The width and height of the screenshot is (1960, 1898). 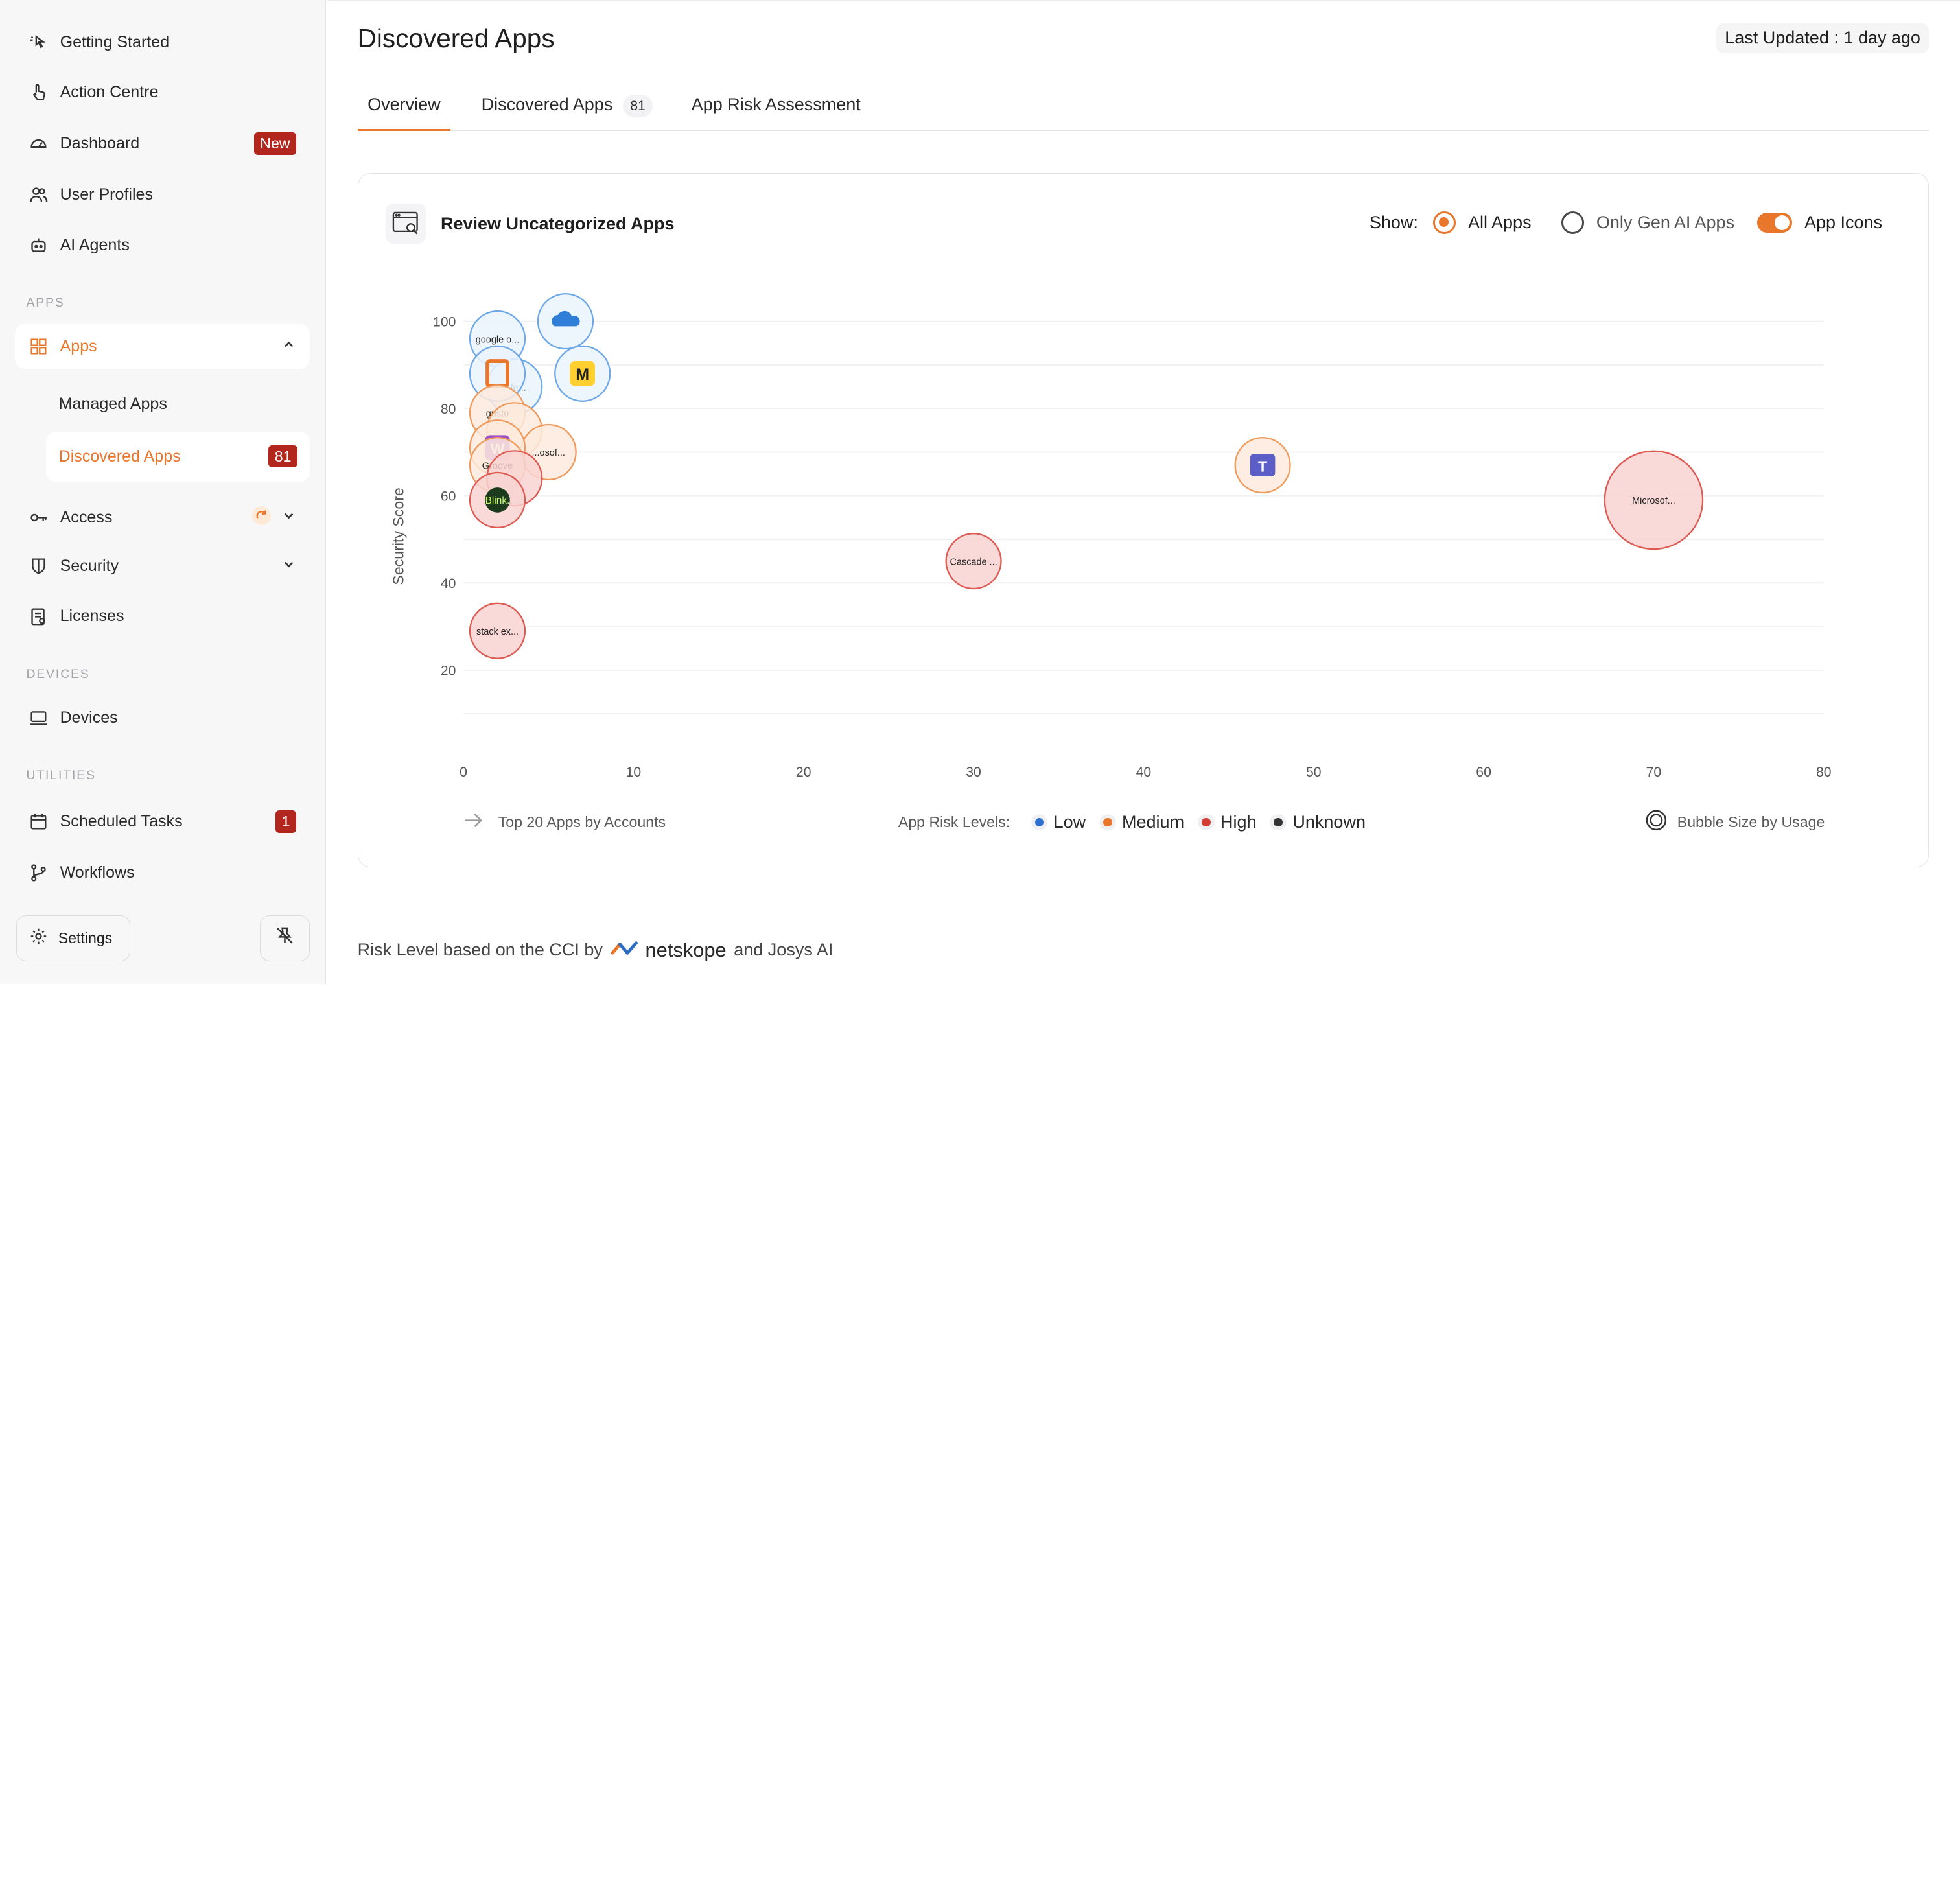 I want to click on x-tick-label: 0, so click(x=463, y=772).